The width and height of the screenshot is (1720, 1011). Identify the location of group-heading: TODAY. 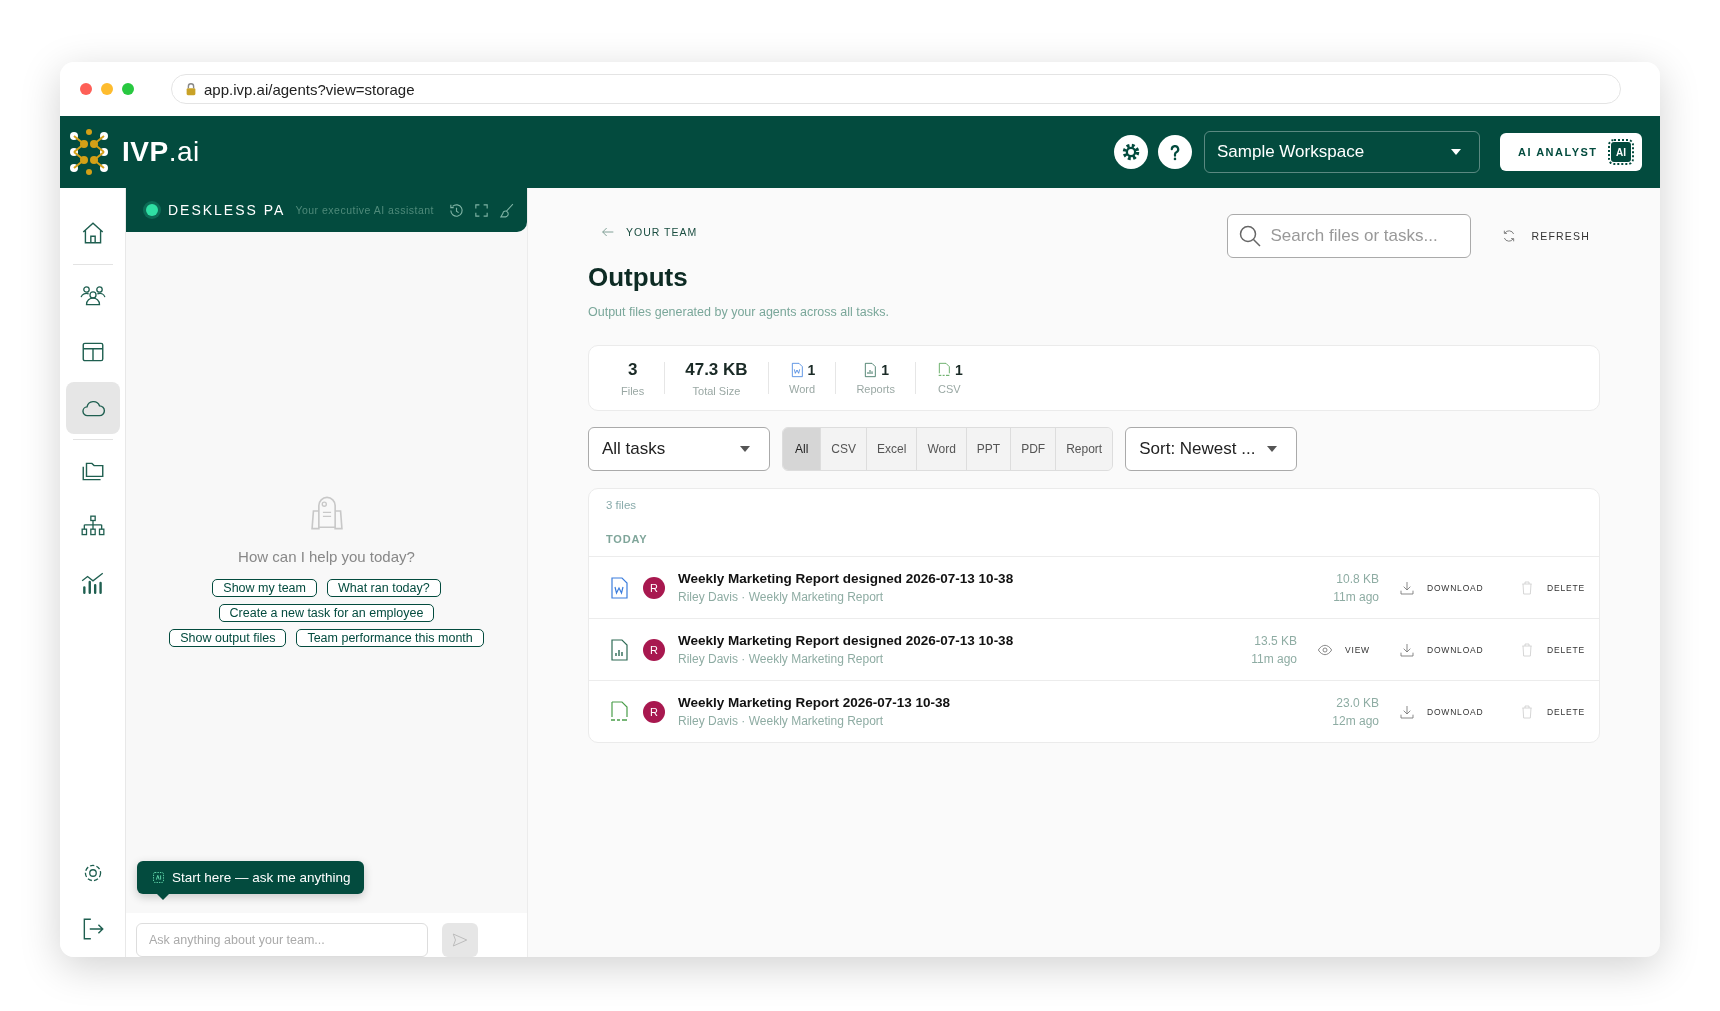
(1094, 534).